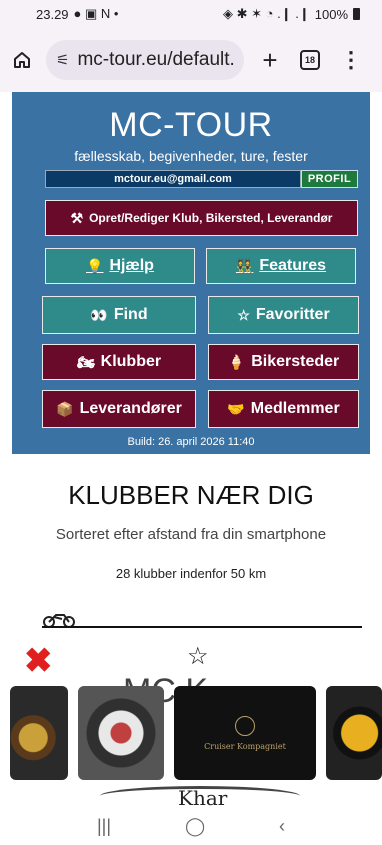 The width and height of the screenshot is (382, 845). I want to click on back-button: ‹, so click(282, 826).